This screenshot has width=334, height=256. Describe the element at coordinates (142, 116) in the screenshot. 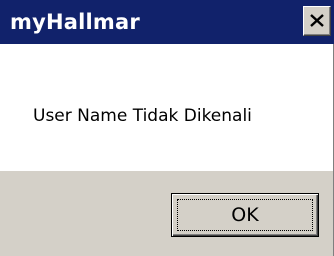

I see `message-text: User Name Tidak Dikenali` at that location.